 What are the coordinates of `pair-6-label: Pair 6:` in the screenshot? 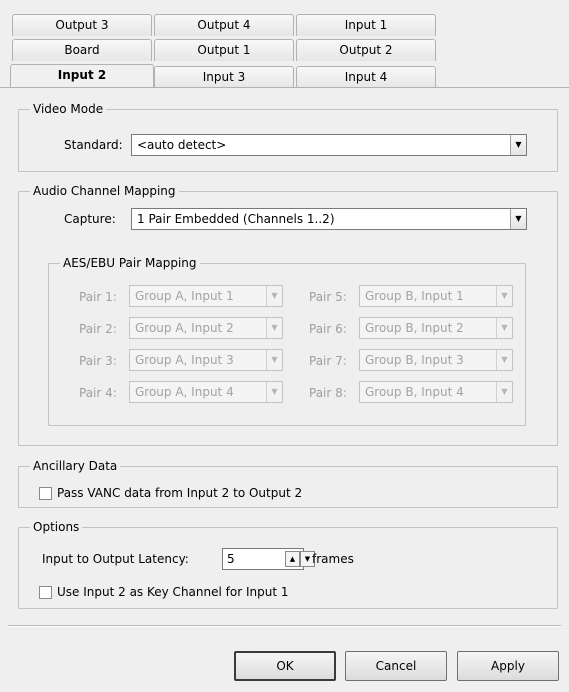 It's located at (328, 329).